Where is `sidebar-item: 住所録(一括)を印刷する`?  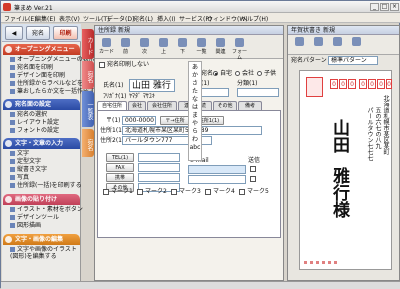
sidebar-item: 住所録(一括)を印刷する is located at coordinates (46, 186).